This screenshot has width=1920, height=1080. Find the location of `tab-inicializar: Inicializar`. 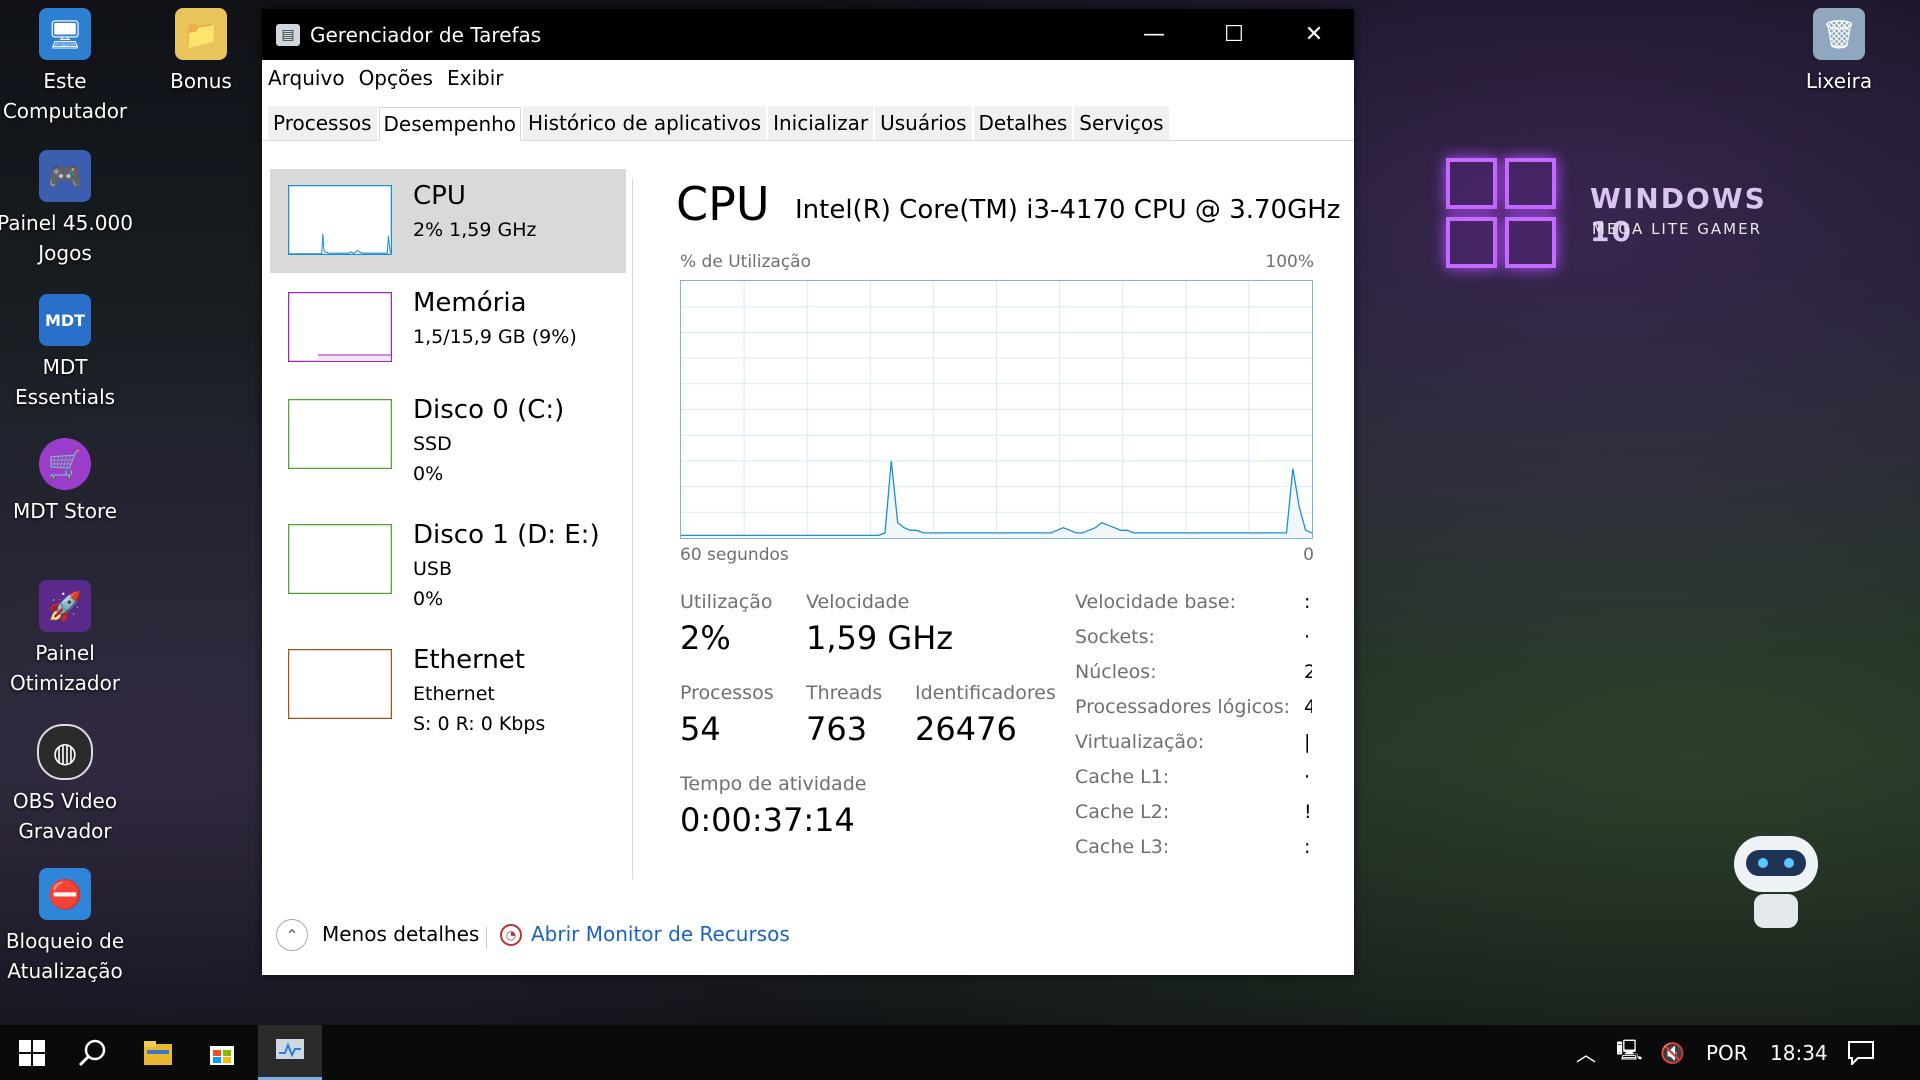

tab-inicializar: Inicializar is located at coordinates (821, 123).